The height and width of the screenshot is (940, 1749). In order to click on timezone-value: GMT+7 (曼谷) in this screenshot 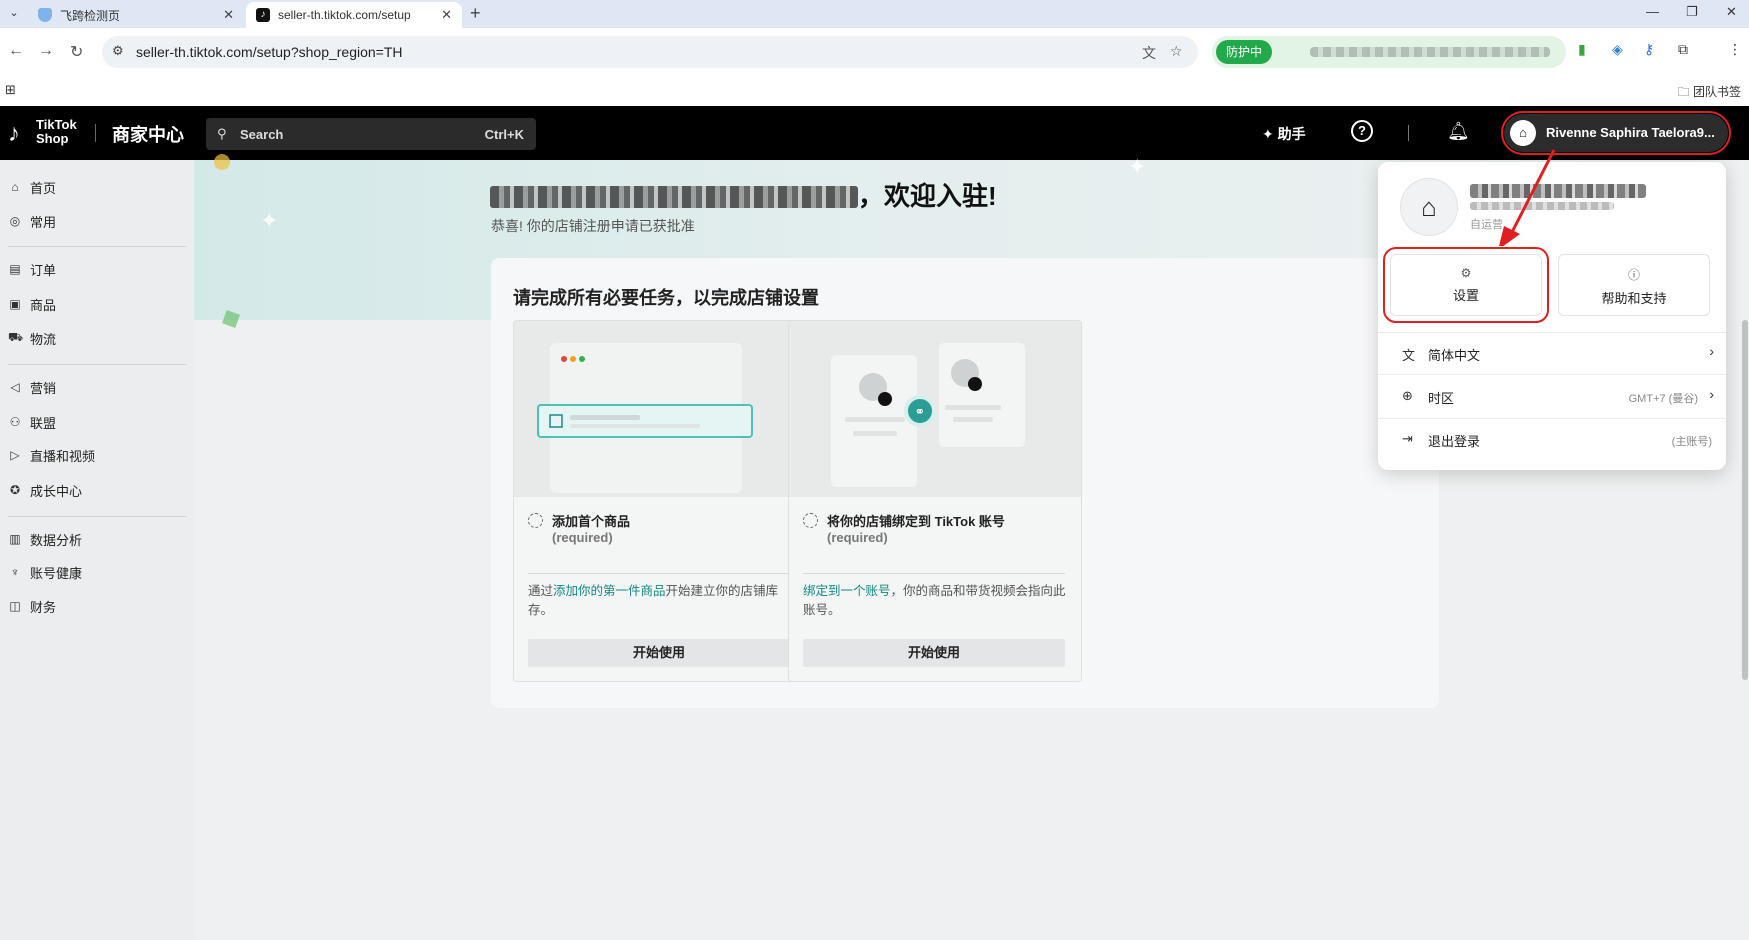, I will do `click(1663, 399)`.